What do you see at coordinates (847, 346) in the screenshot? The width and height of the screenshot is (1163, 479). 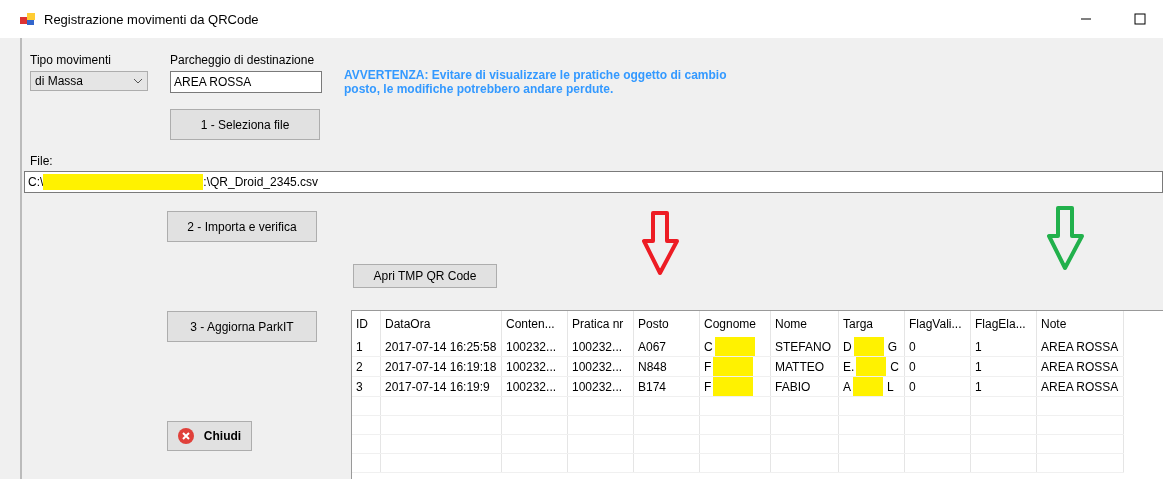 I see `table-cell: D` at bounding box center [847, 346].